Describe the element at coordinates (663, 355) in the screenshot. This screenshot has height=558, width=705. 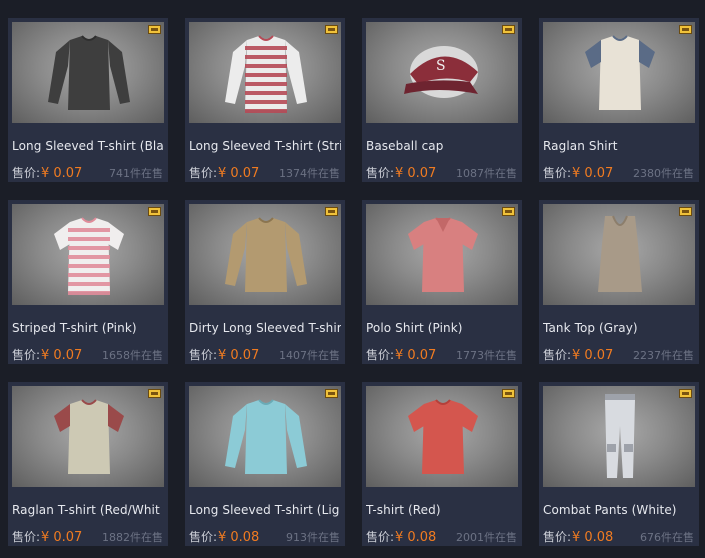
I see `stock-count: 2237件在售` at that location.